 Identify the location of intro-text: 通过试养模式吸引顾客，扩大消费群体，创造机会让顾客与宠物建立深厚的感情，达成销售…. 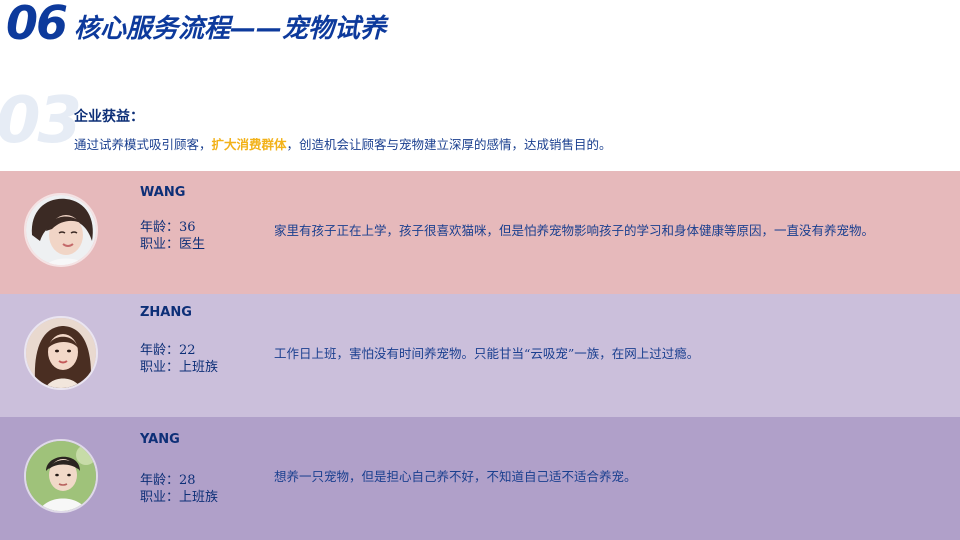
(343, 143).